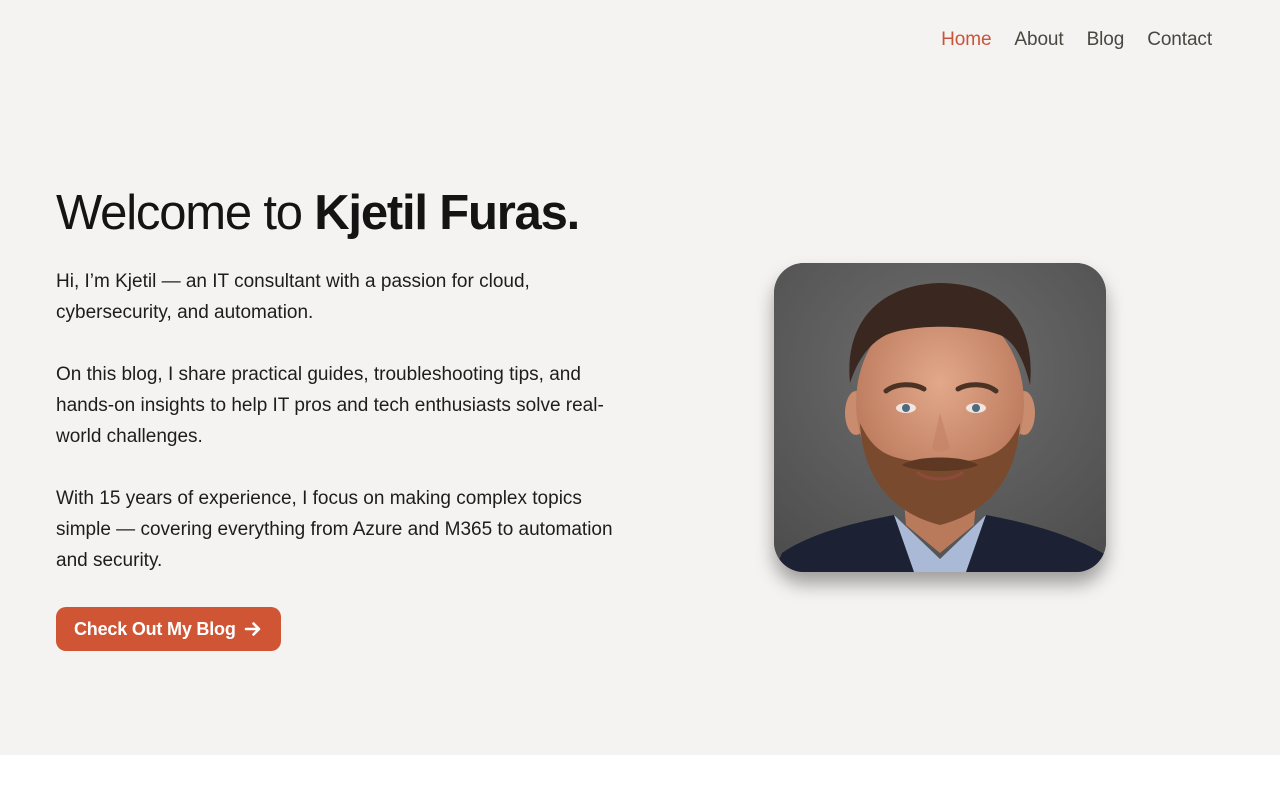  Describe the element at coordinates (1179, 40) in the screenshot. I see `nav-contact-link: Contact` at that location.